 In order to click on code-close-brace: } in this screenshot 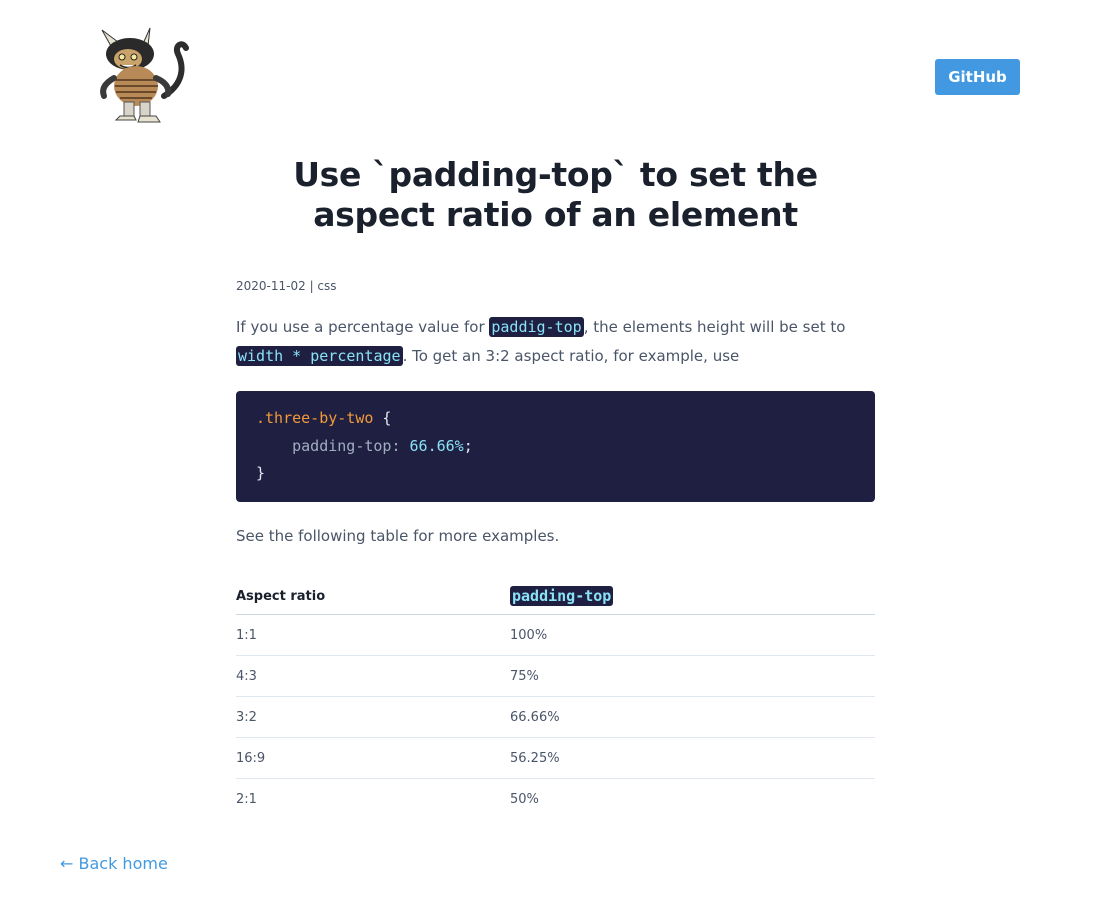, I will do `click(261, 473)`.